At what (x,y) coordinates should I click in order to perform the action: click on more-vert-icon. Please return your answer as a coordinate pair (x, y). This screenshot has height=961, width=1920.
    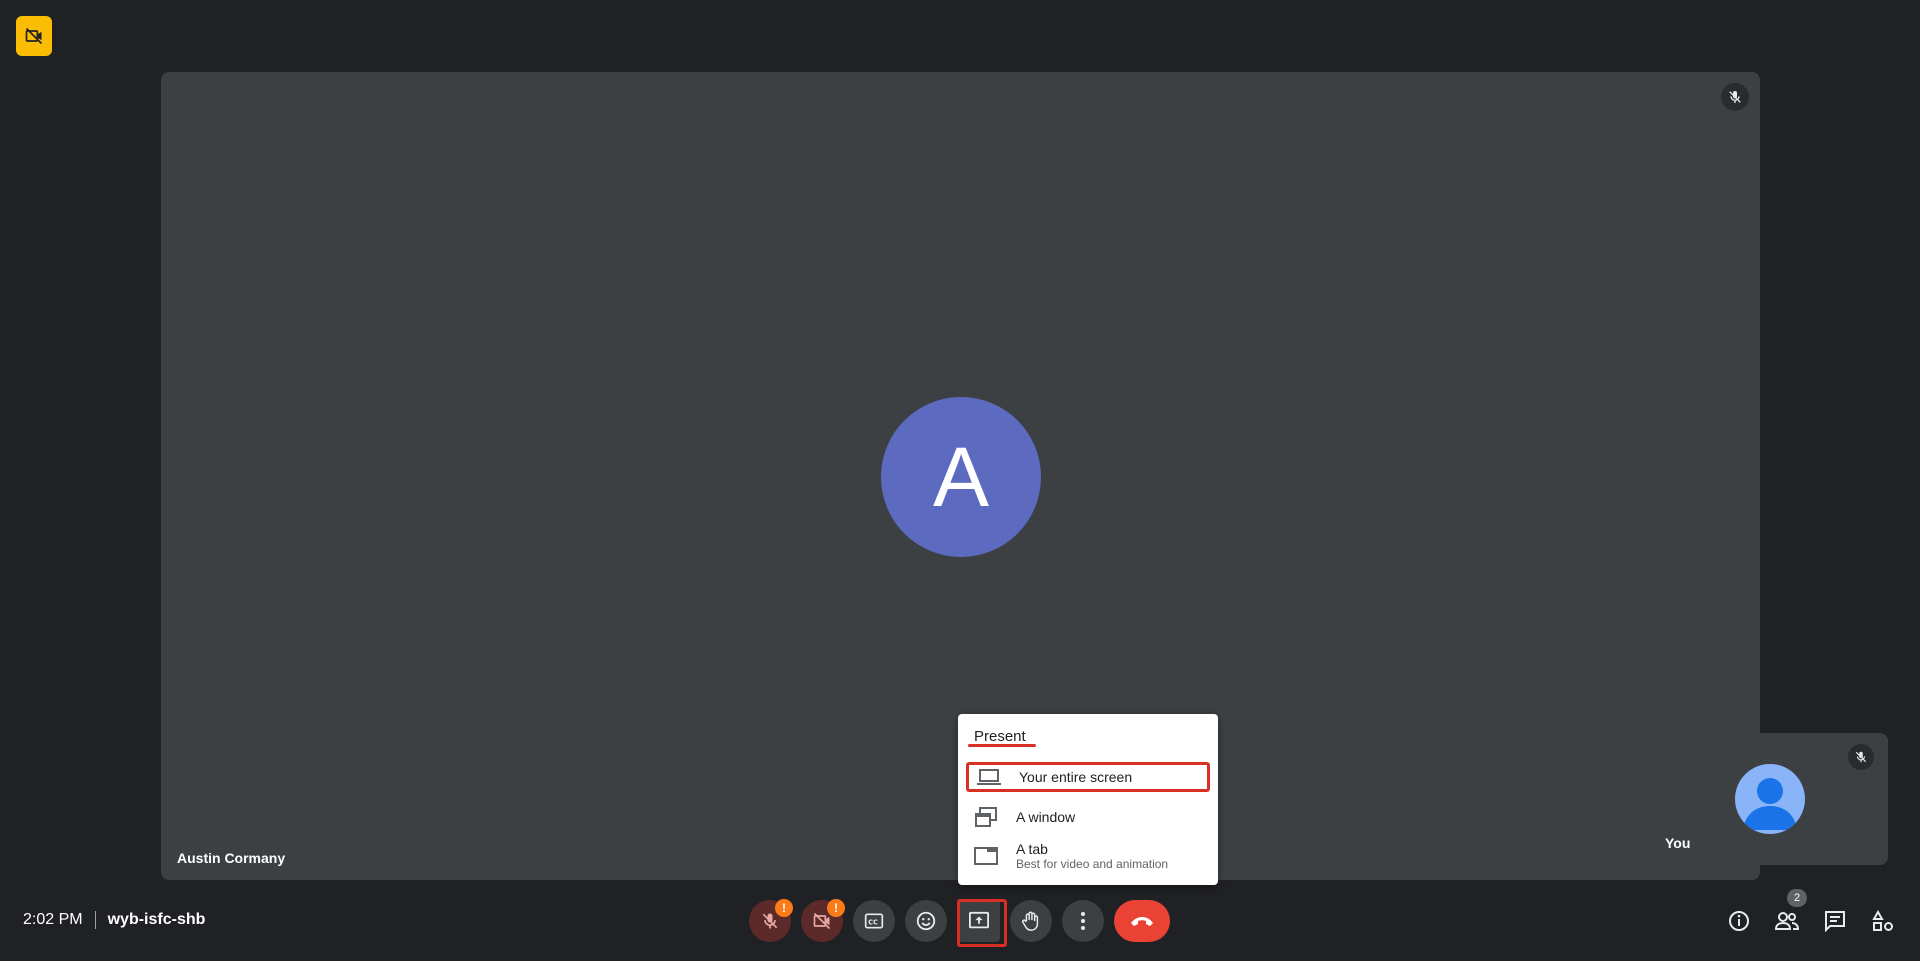
    Looking at the image, I should click on (1083, 921).